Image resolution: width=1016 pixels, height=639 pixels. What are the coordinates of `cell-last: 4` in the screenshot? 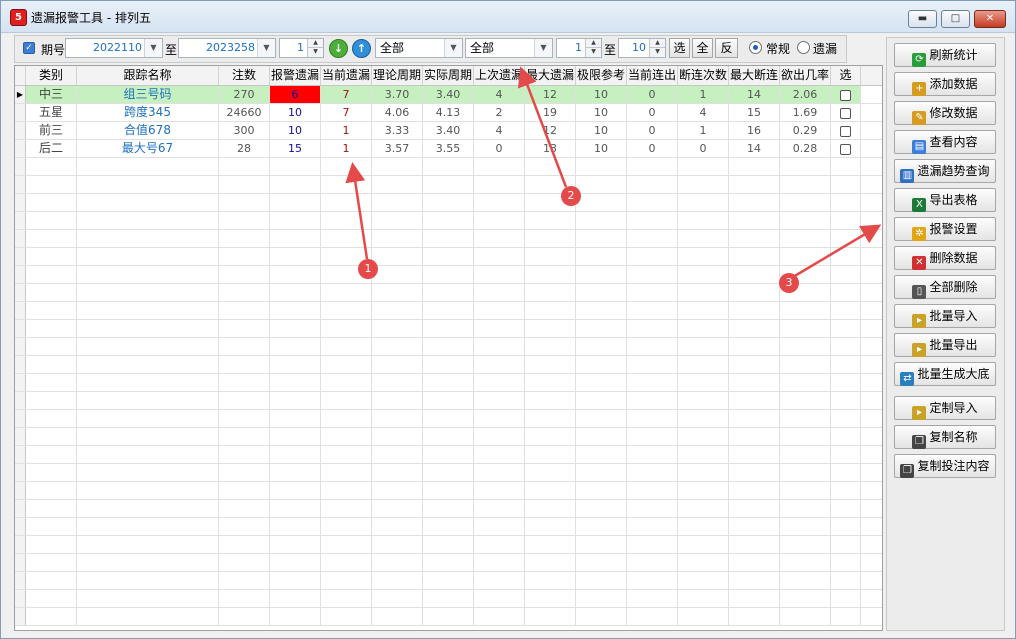 It's located at (499, 130).